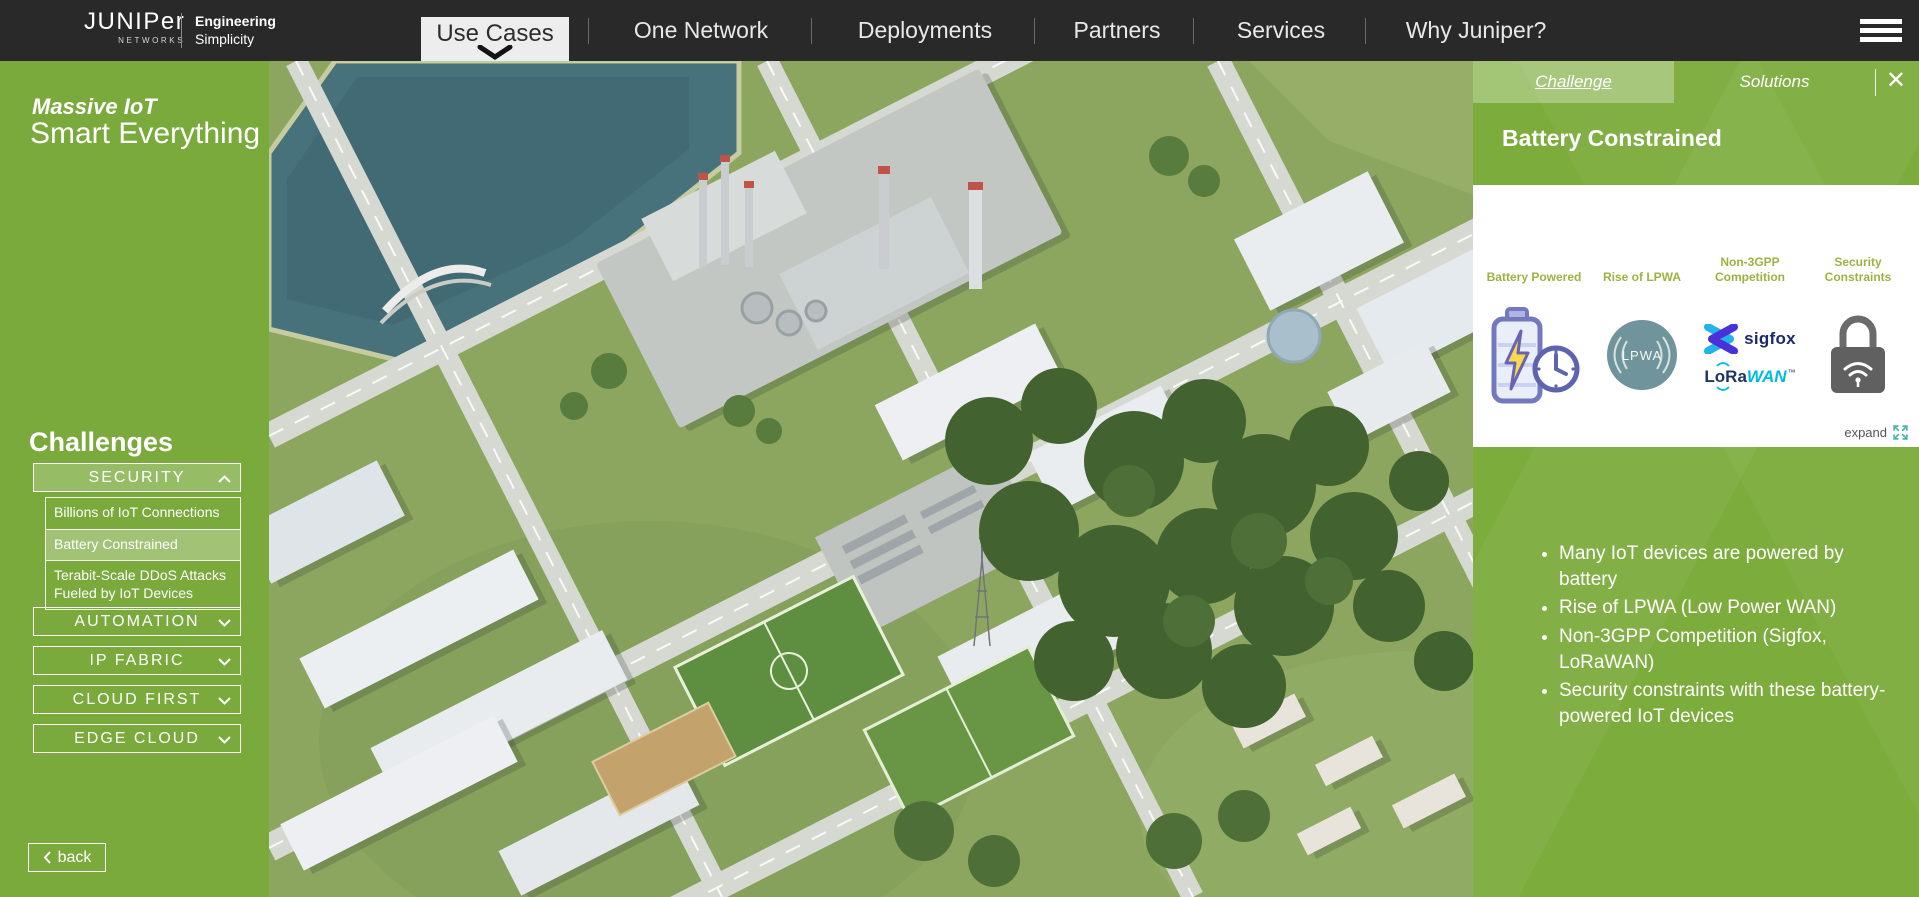 The width and height of the screenshot is (1919, 897). Describe the element at coordinates (701, 30) in the screenshot. I see `nav-item-one-network: One Network` at that location.